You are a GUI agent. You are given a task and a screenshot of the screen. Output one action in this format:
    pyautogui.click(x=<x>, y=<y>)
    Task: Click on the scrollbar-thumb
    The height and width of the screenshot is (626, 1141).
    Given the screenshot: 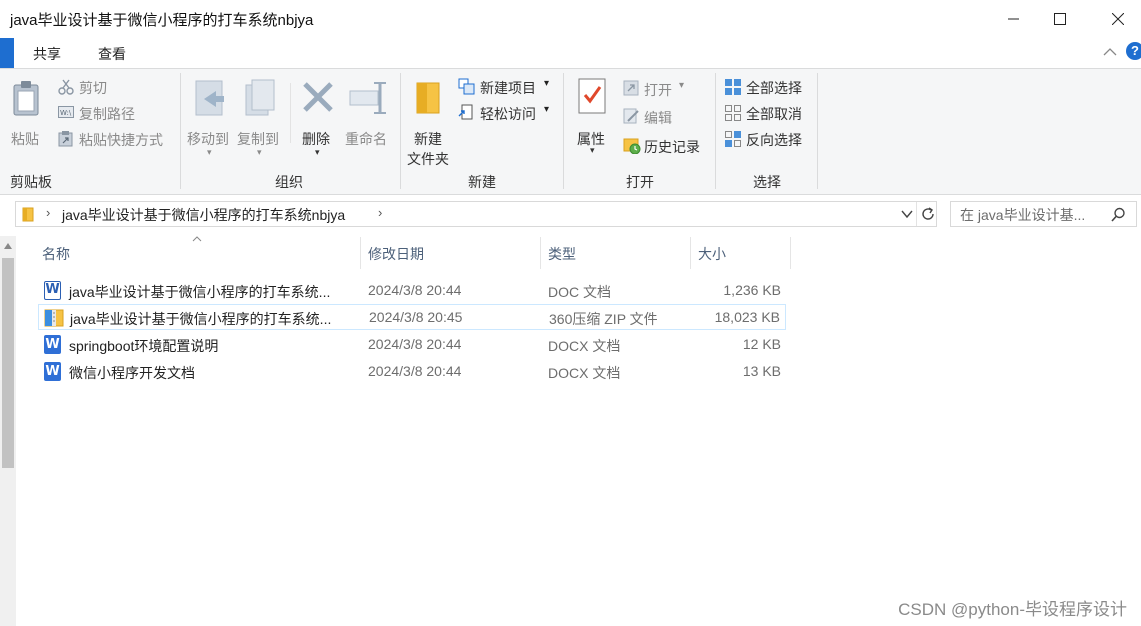 What is the action you would take?
    pyautogui.click(x=8, y=363)
    